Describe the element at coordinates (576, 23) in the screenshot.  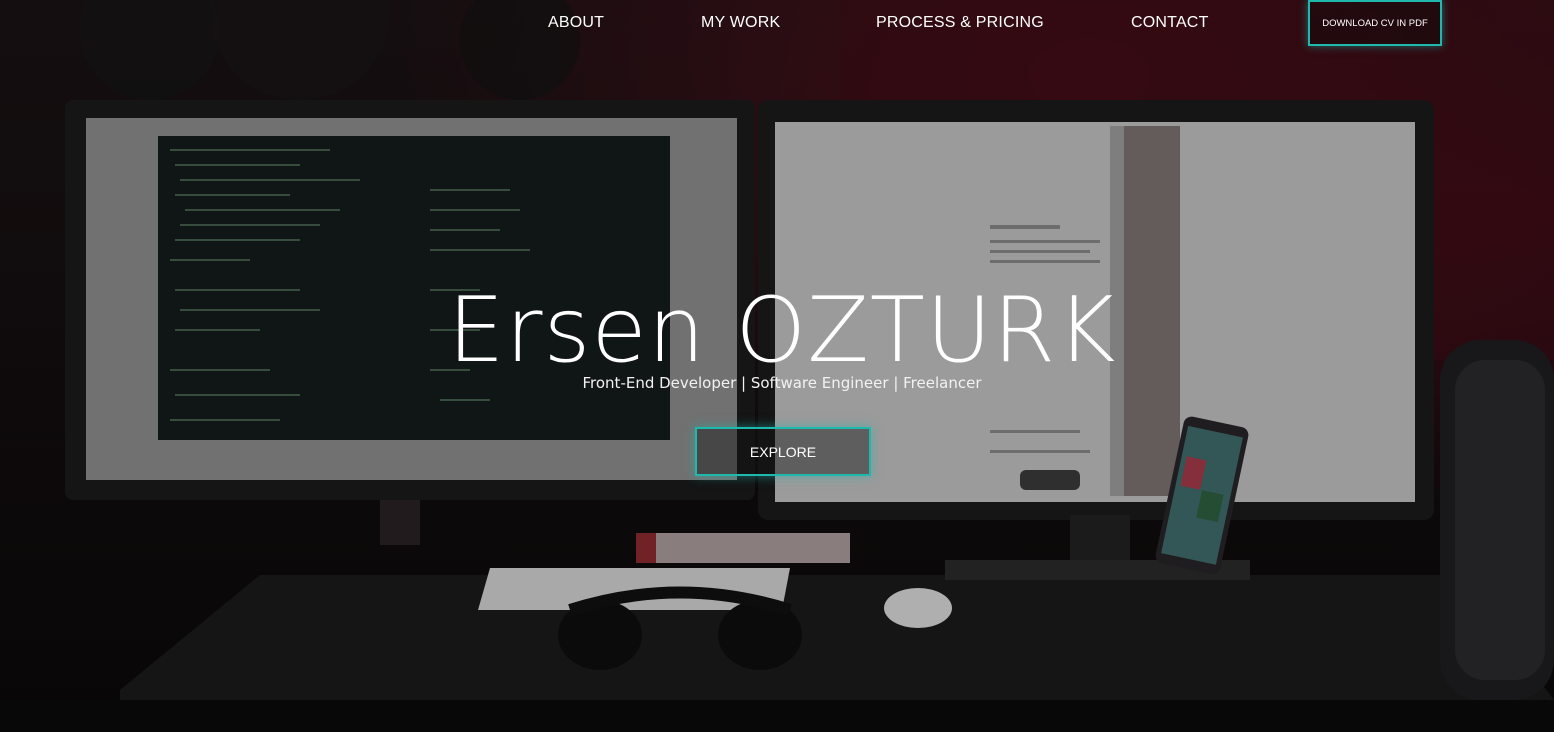
I see `nav-about: ABOUT` at that location.